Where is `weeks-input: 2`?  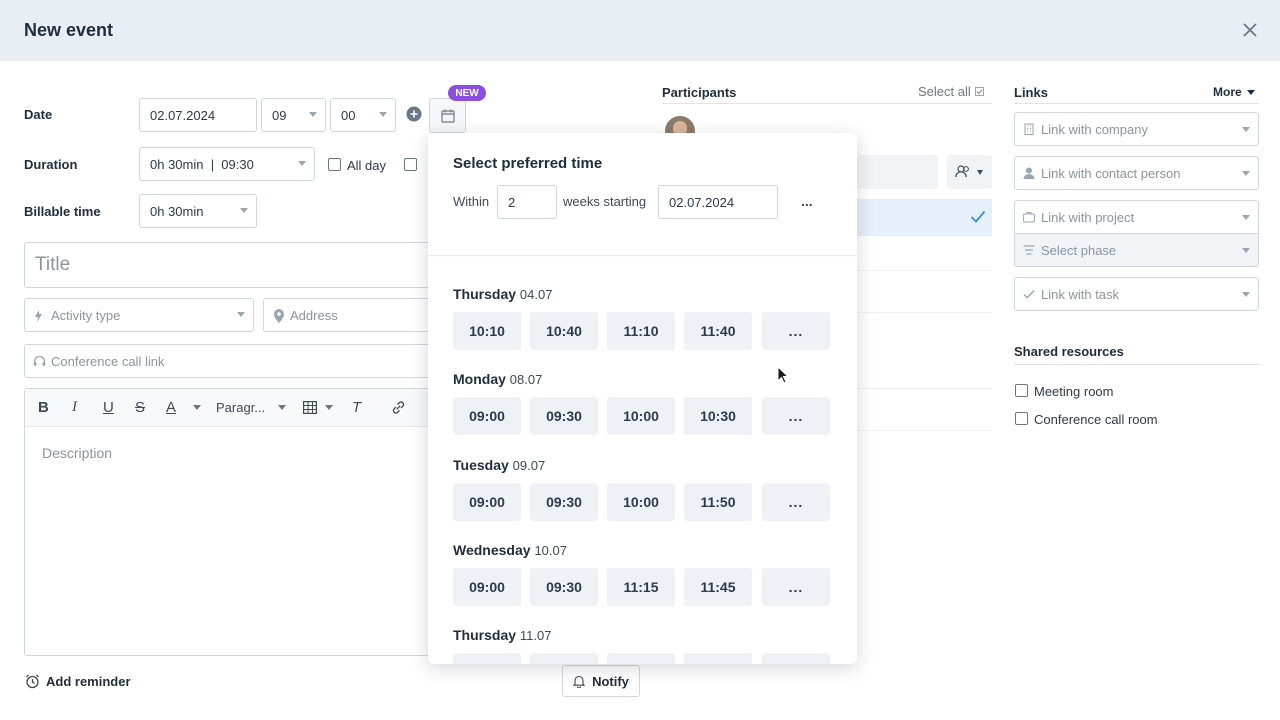 weeks-input: 2 is located at coordinates (527, 202).